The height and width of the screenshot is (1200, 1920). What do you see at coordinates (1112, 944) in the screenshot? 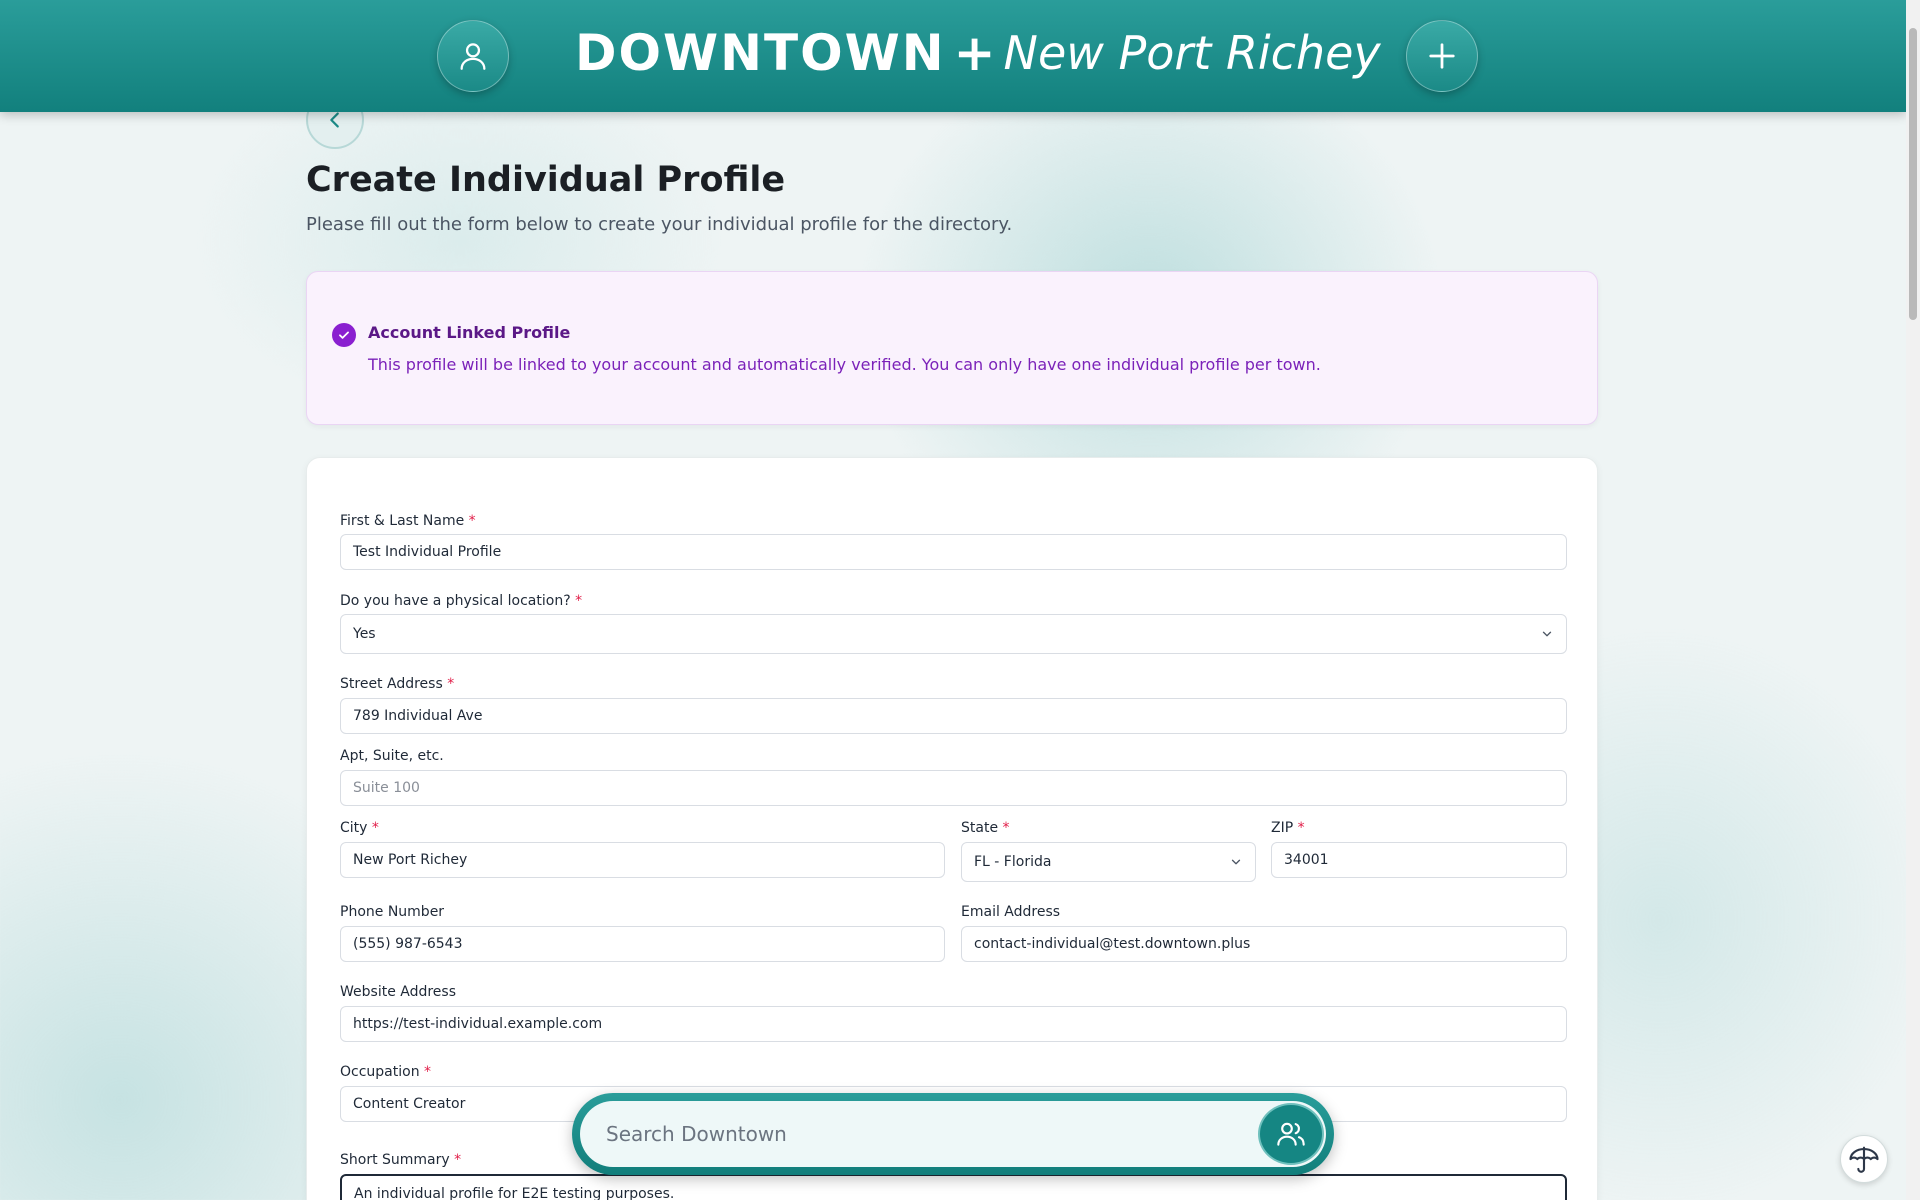
I see `email-value: contact-individual@test.downtown.plus` at bounding box center [1112, 944].